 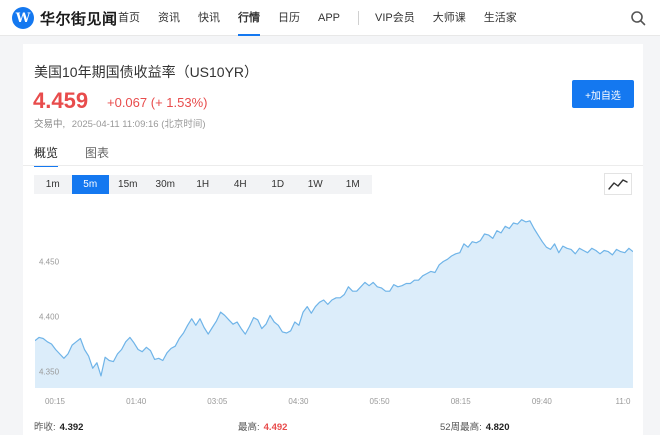 What do you see at coordinates (461, 401) in the screenshot?
I see `x-tick-label: 08:15` at bounding box center [461, 401].